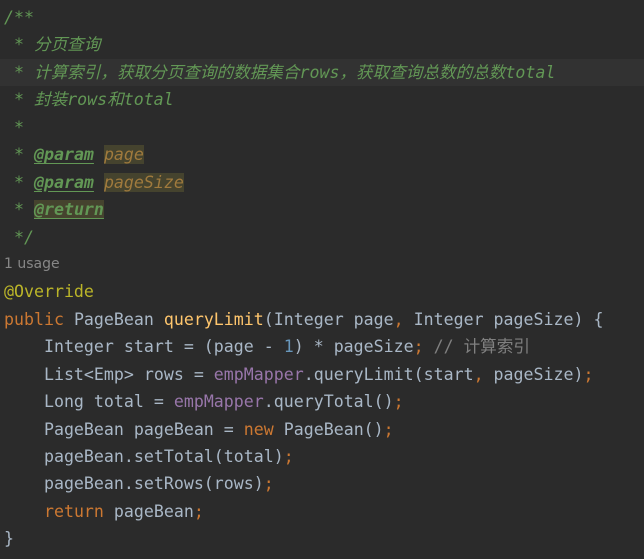  Describe the element at coordinates (134, 484) in the screenshot. I see `code-text: pageBean.setRows(rows)` at that location.